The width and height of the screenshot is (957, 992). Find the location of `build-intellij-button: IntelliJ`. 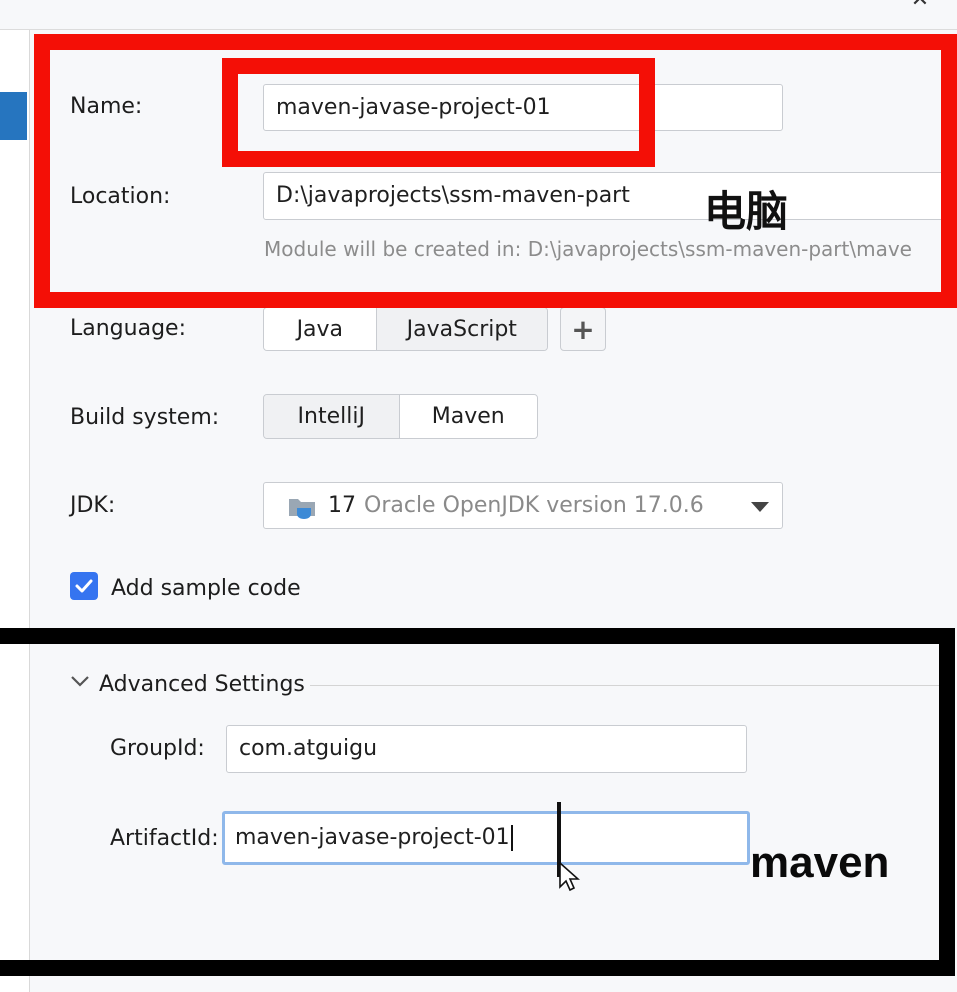

build-intellij-button: IntelliJ is located at coordinates (332, 416).